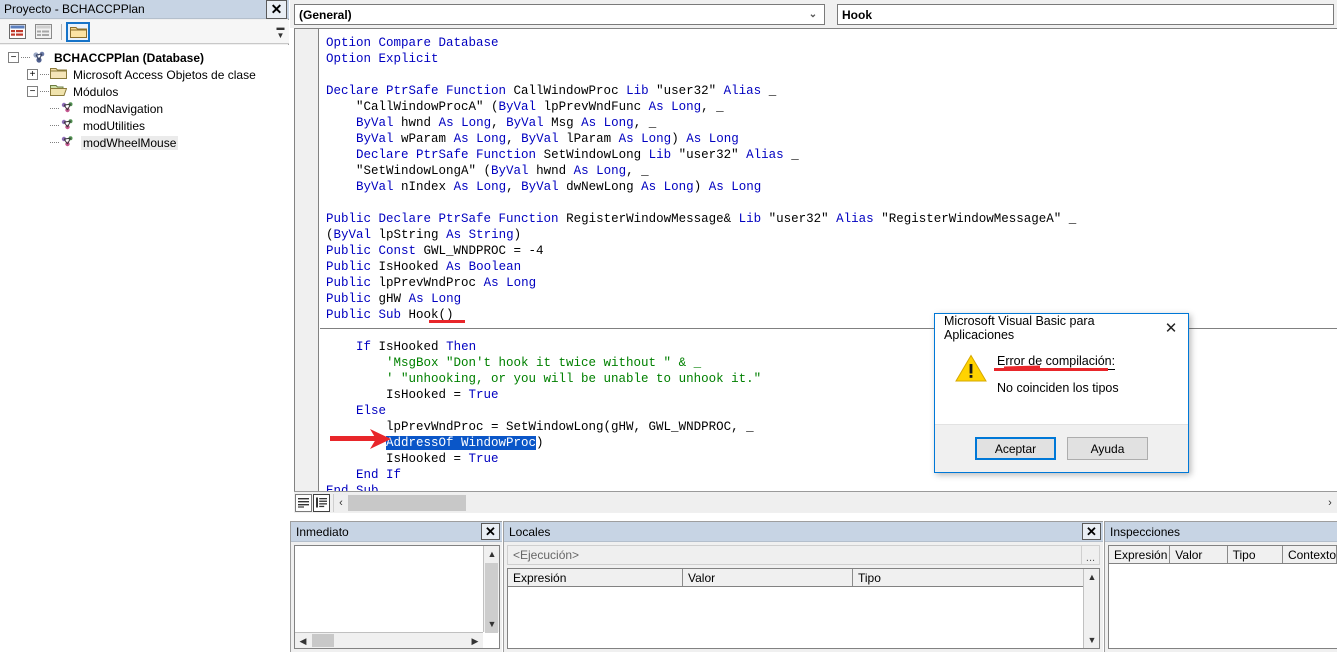 The image size is (1337, 652). What do you see at coordinates (144, 32) in the screenshot?
I see `project-explorer-toolbar: ▬ ▼` at bounding box center [144, 32].